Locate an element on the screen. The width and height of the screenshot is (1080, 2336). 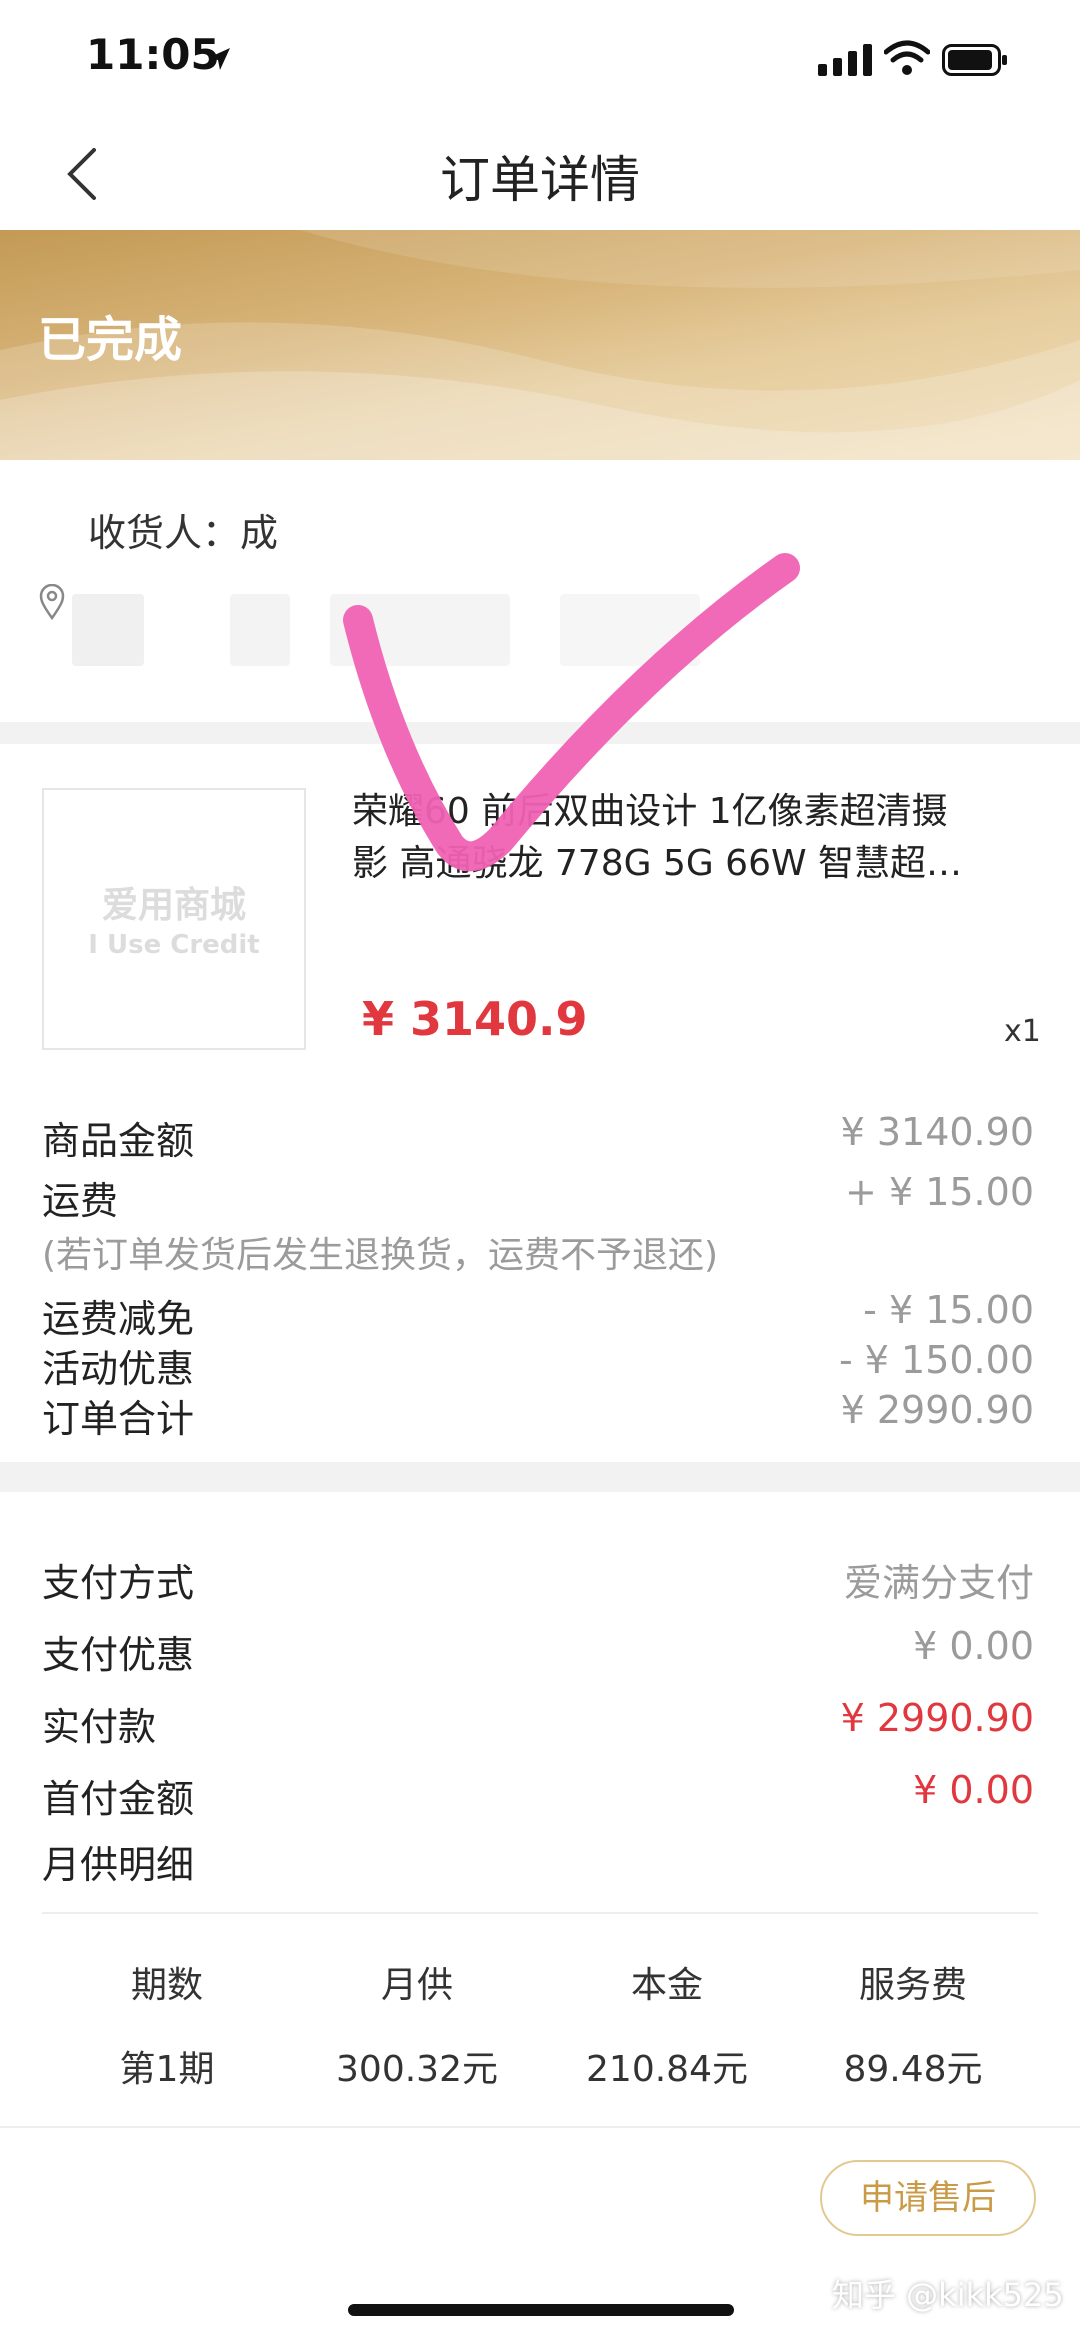
payment-discount-label: 支付优惠 is located at coordinates (118, 1655).